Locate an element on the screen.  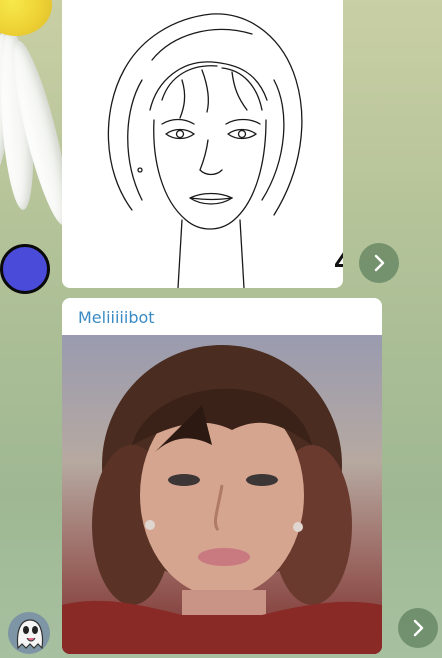
ghost-emoji-icon is located at coordinates (30, 634).